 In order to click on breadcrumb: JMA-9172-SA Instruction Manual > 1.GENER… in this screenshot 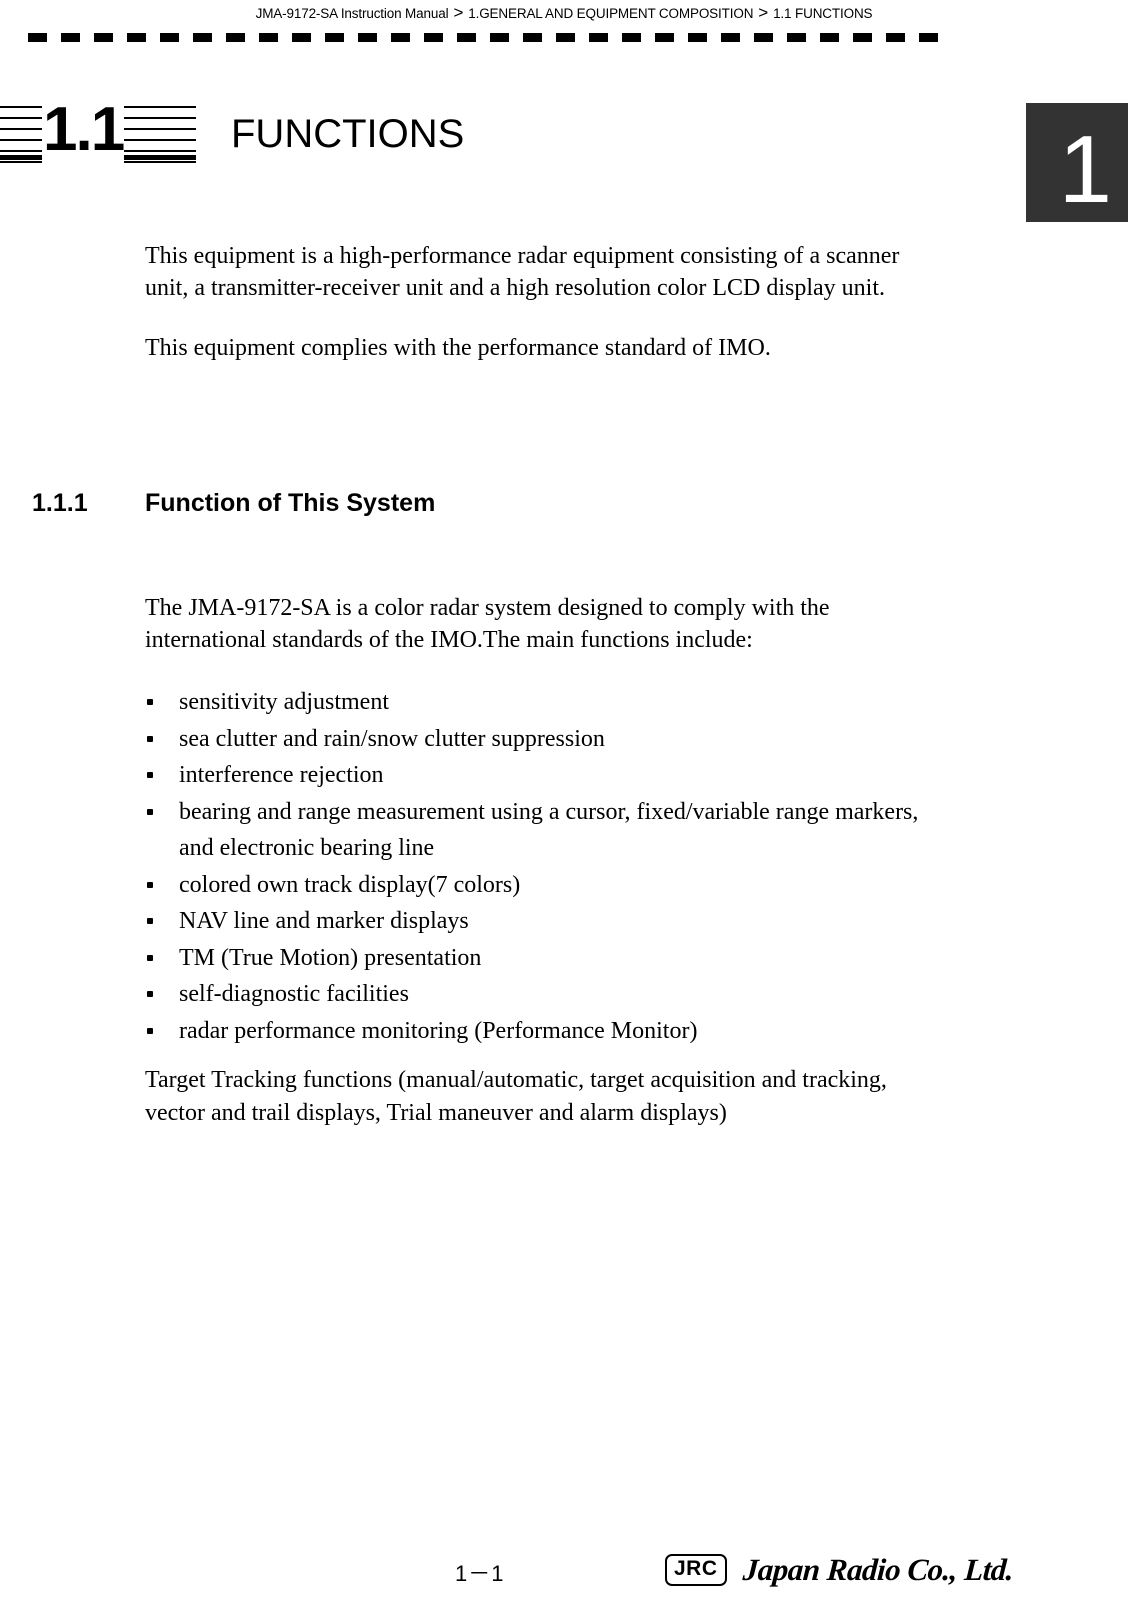, I will do `click(564, 13)`.